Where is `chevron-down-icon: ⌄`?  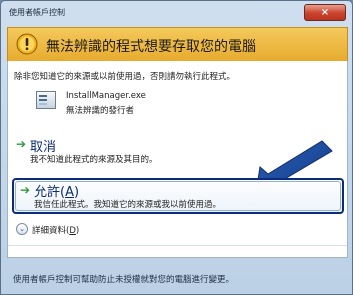 chevron-down-icon: ⌄ is located at coordinates (22, 229).